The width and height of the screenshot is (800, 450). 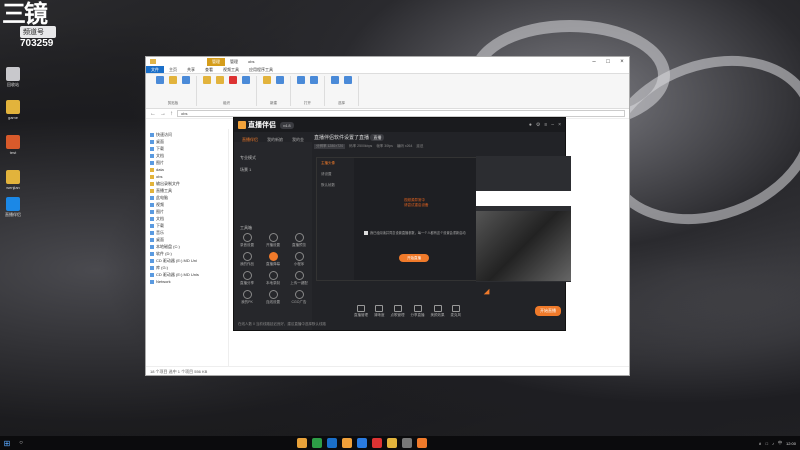 I want to click on nav-item: 输出录制文件, so click(x=187, y=183).